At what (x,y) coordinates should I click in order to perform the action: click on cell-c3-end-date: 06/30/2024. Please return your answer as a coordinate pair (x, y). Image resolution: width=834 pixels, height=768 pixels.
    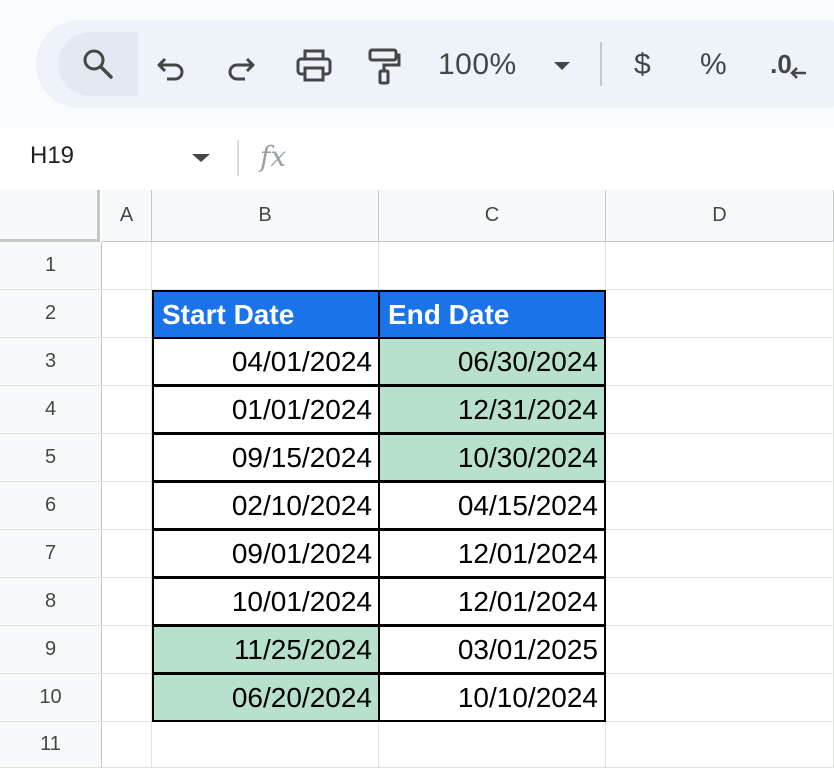
    Looking at the image, I should click on (492, 361).